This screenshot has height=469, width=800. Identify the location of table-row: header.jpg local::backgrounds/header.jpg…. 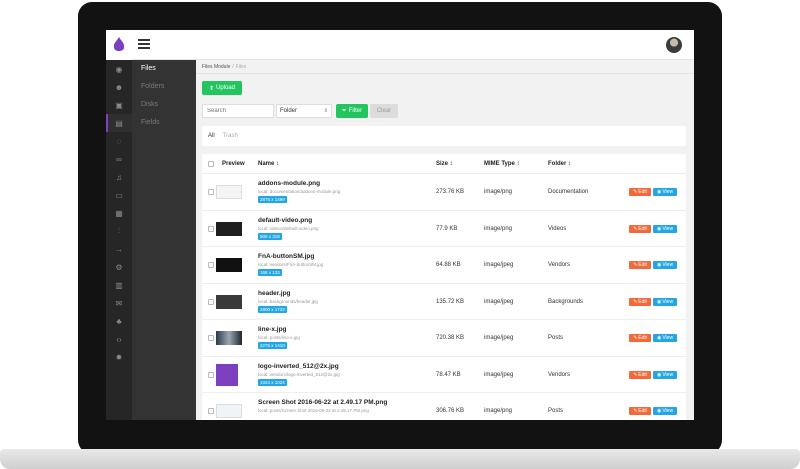
(444, 302).